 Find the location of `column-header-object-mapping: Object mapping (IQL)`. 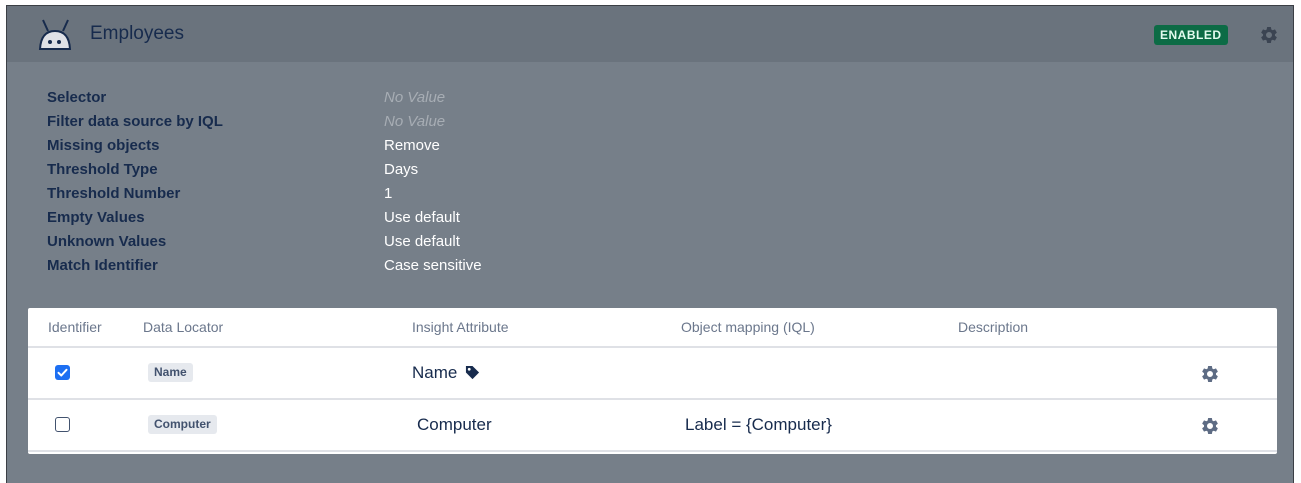

column-header-object-mapping: Object mapping (IQL) is located at coordinates (748, 327).